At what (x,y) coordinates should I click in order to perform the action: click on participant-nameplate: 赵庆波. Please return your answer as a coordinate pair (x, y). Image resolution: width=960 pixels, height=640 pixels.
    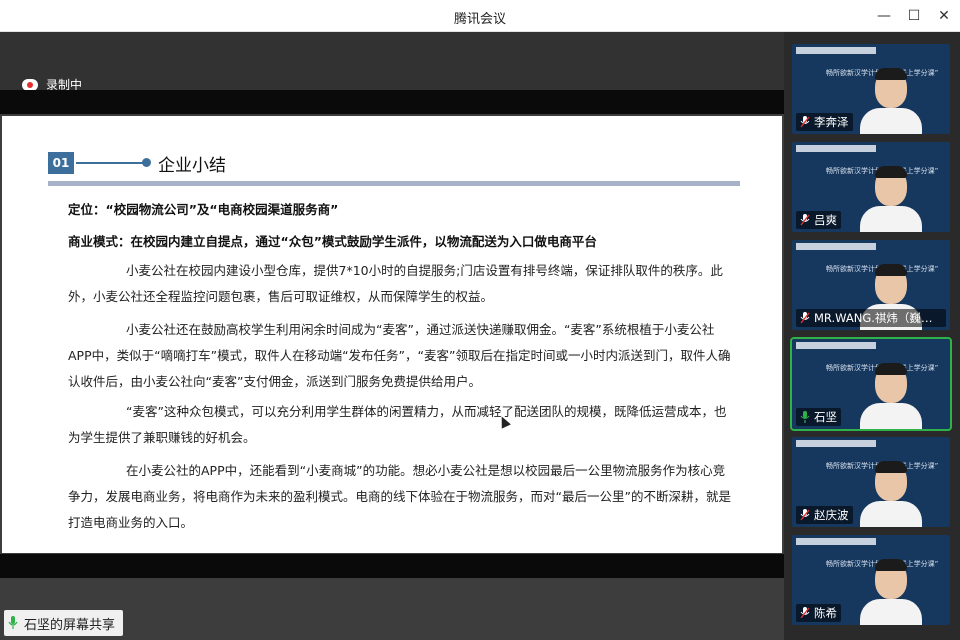
    Looking at the image, I should click on (824, 515).